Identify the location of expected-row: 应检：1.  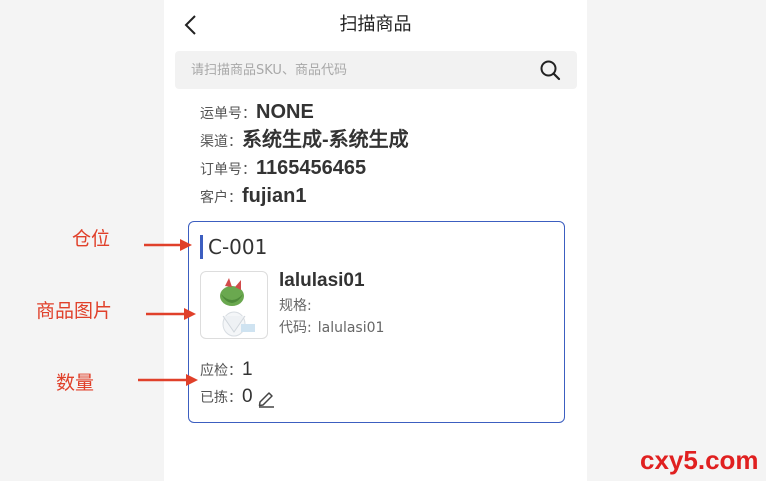
(226, 370).